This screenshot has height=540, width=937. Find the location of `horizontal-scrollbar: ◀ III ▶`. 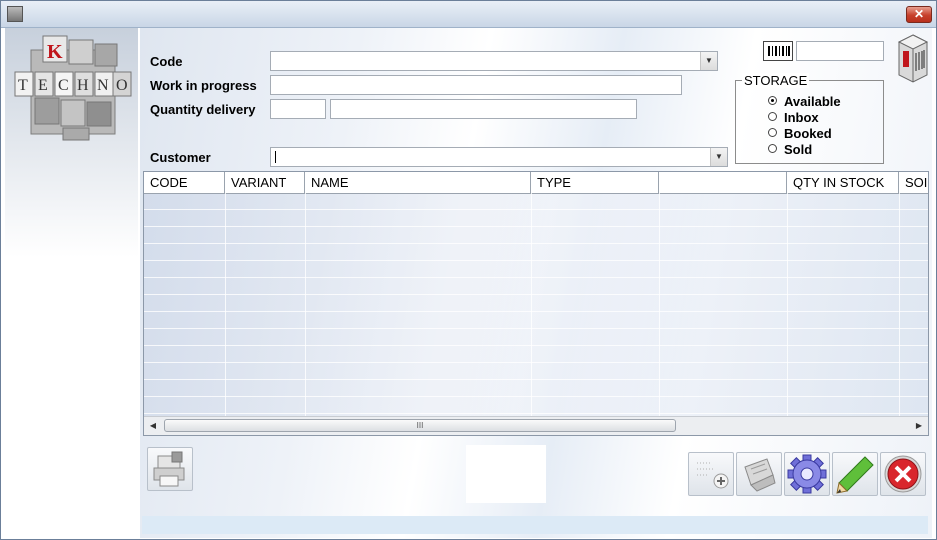

horizontal-scrollbar: ◀ III ▶ is located at coordinates (536, 425).